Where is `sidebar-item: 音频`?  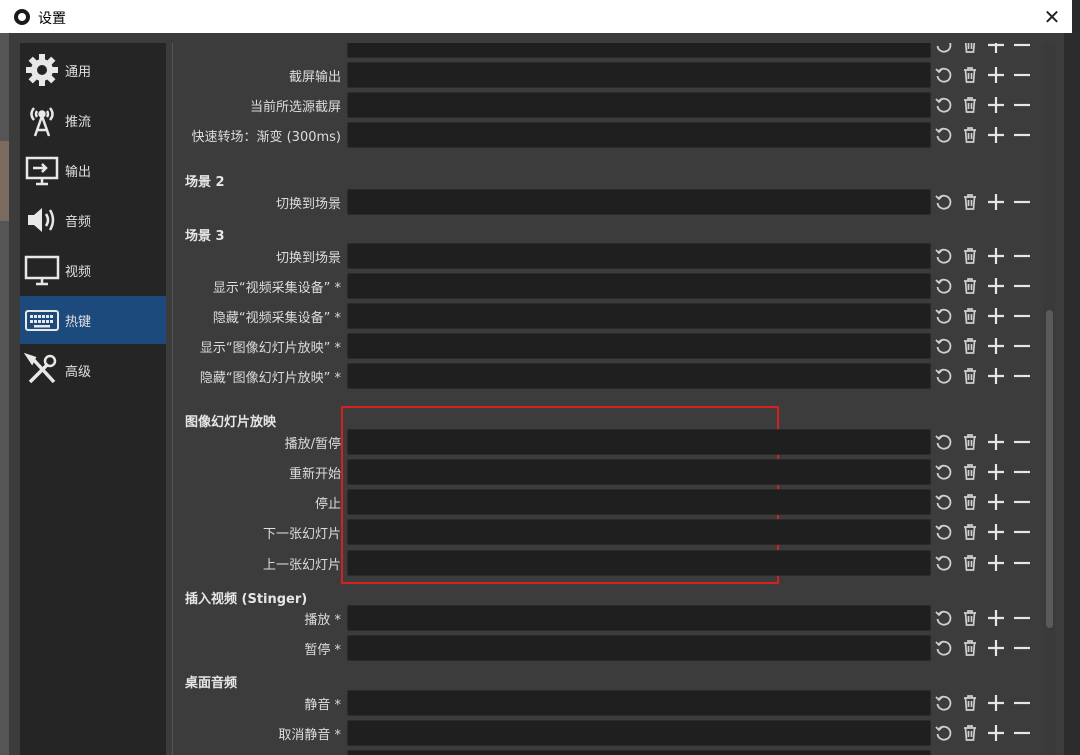 sidebar-item: 音频 is located at coordinates (93, 220).